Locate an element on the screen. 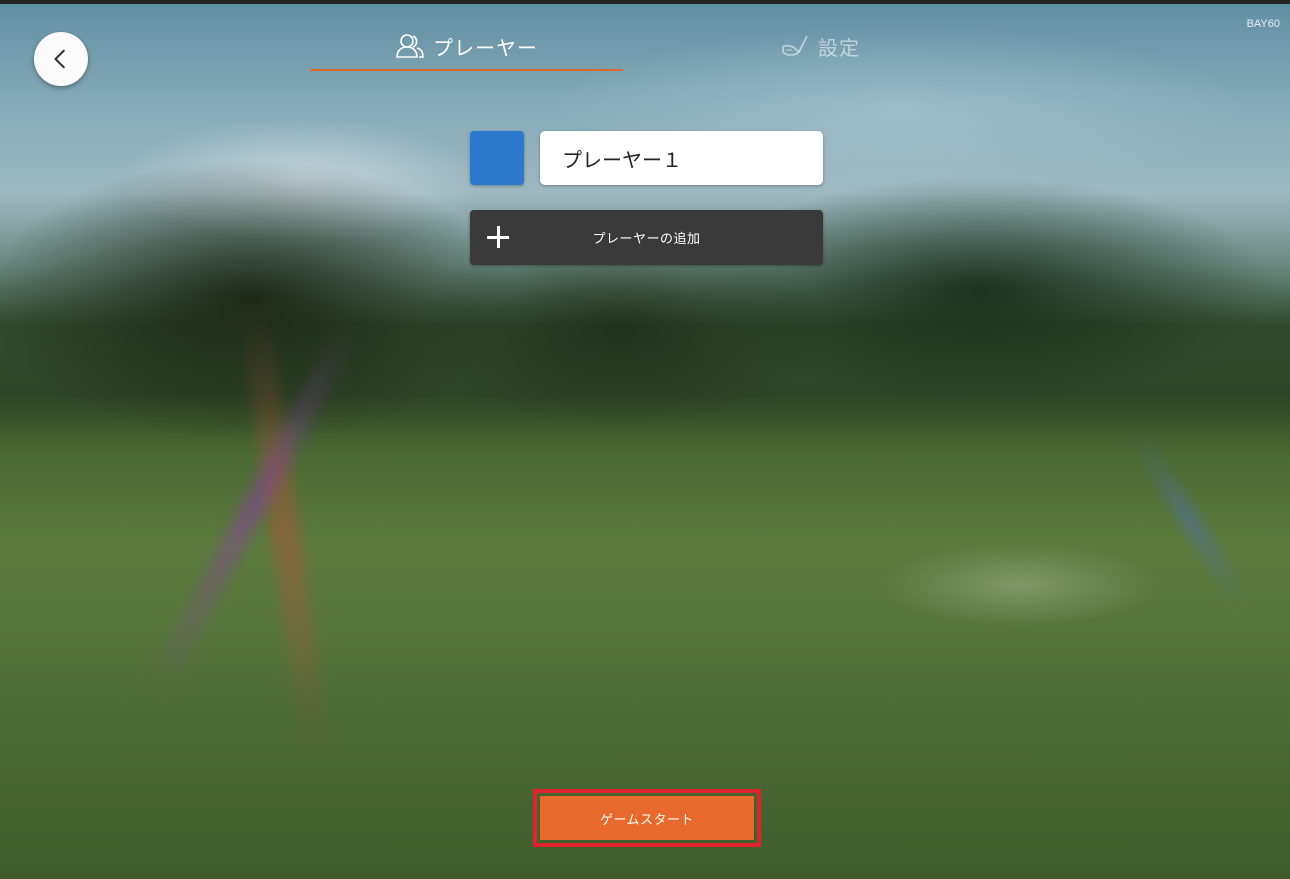 The height and width of the screenshot is (879, 1290). game-start-label: ゲームスタート is located at coordinates (647, 820).